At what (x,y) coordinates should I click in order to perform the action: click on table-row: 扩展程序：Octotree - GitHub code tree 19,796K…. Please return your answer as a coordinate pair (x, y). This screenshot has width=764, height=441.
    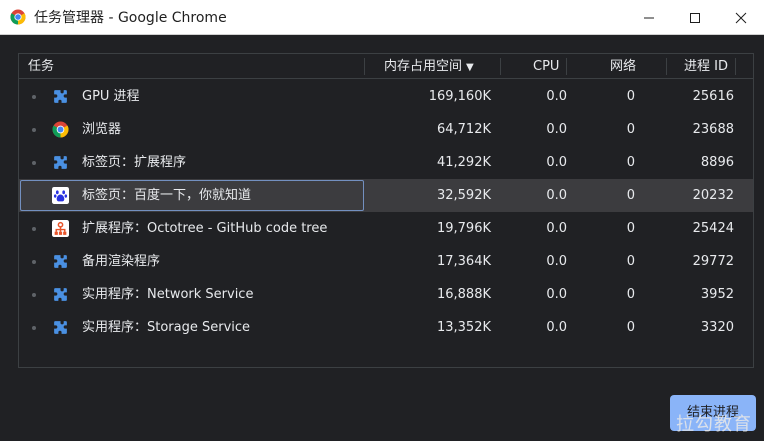
    Looking at the image, I should click on (386, 228).